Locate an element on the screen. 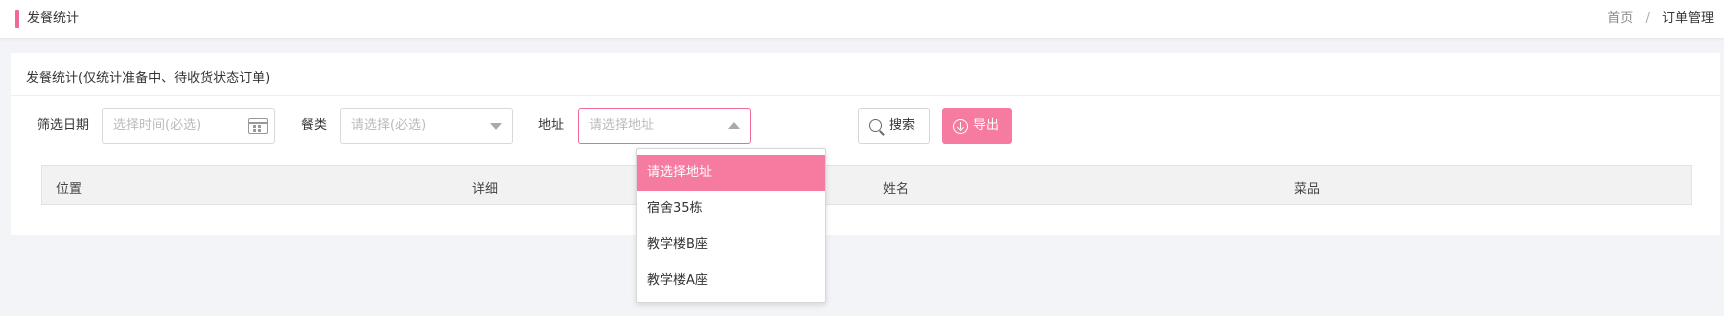 Image resolution: width=1724 pixels, height=316 pixels. breadcrumb: 首页 / 订单管理 is located at coordinates (1660, 19).